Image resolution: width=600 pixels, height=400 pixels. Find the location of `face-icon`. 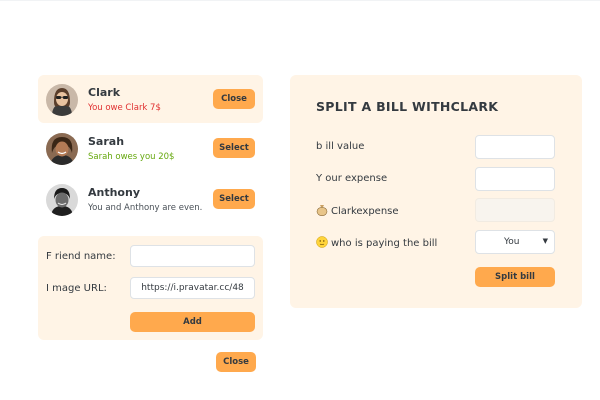

face-icon is located at coordinates (322, 242).